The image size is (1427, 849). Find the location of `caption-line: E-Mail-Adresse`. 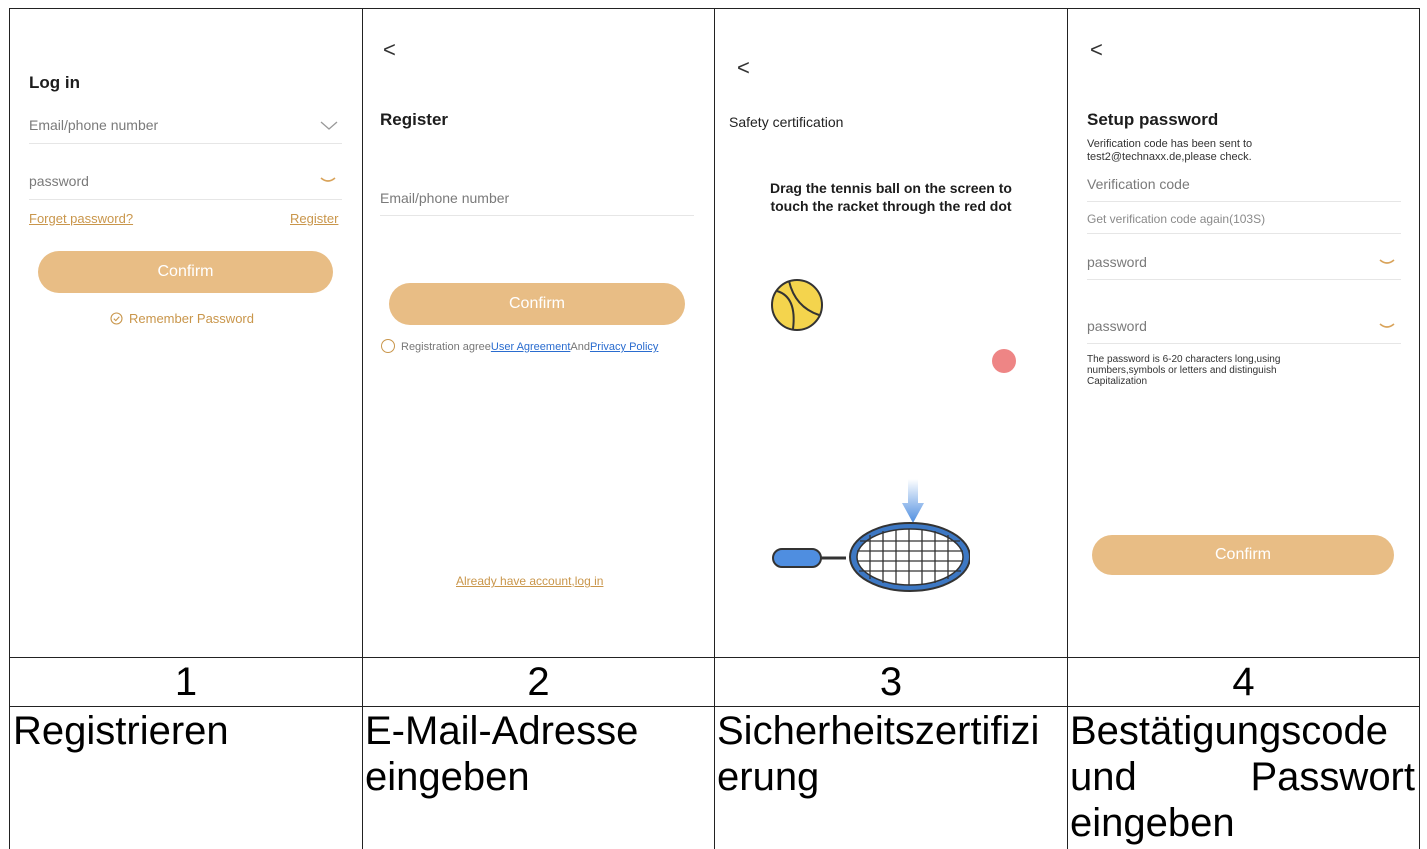

caption-line: E-Mail-Adresse is located at coordinates (502, 731).